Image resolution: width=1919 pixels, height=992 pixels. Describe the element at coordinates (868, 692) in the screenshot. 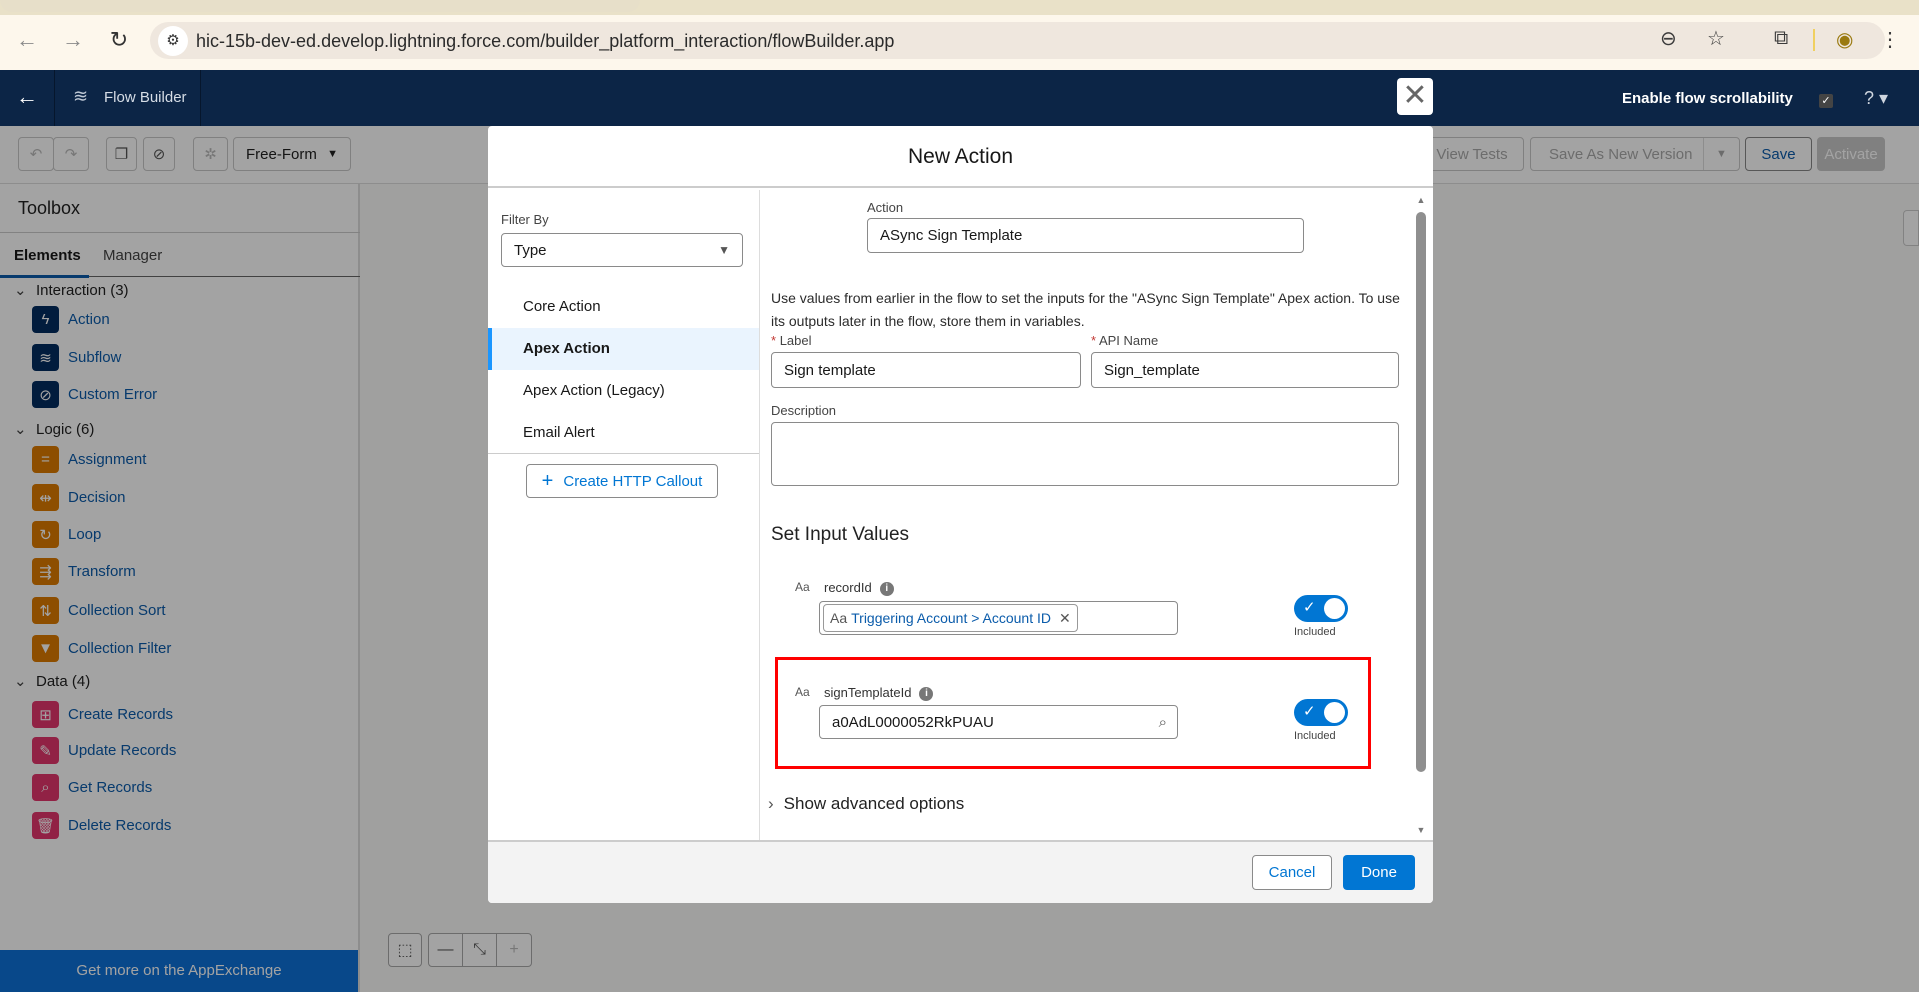

I see `input-name: signTemplateId` at that location.